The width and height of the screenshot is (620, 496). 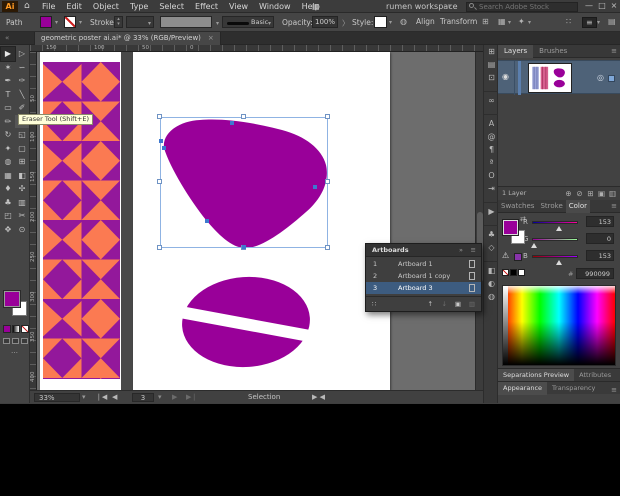 What do you see at coordinates (423, 264) in the screenshot?
I see `artboard-row-1: 1 Artboard 1` at bounding box center [423, 264].